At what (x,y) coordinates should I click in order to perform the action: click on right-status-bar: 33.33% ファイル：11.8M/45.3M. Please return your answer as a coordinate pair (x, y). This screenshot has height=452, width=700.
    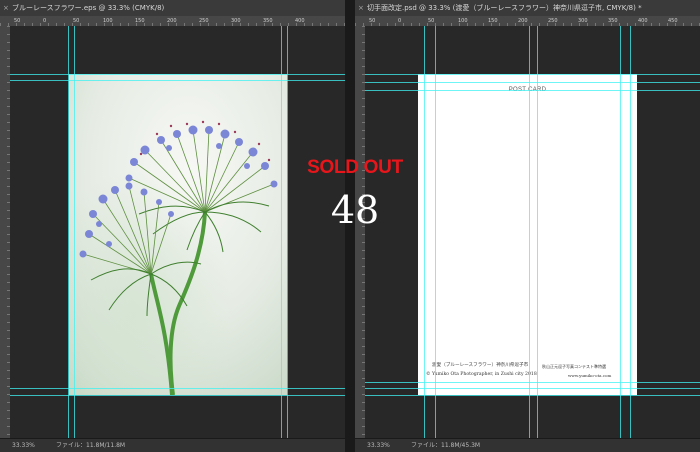
    Looking at the image, I should click on (527, 445).